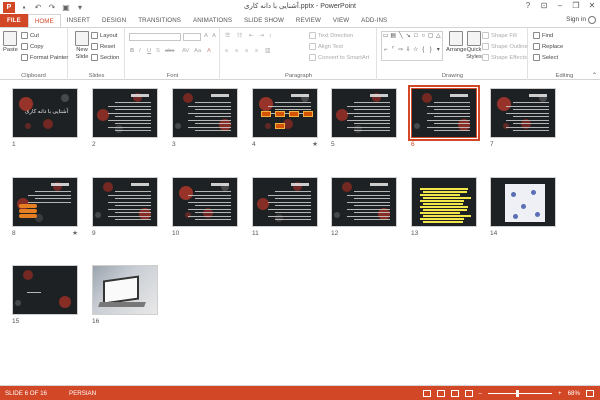 The height and width of the screenshot is (400, 600). What do you see at coordinates (401, 39) in the screenshot?
I see `line-shape-icon: ╲` at bounding box center [401, 39].